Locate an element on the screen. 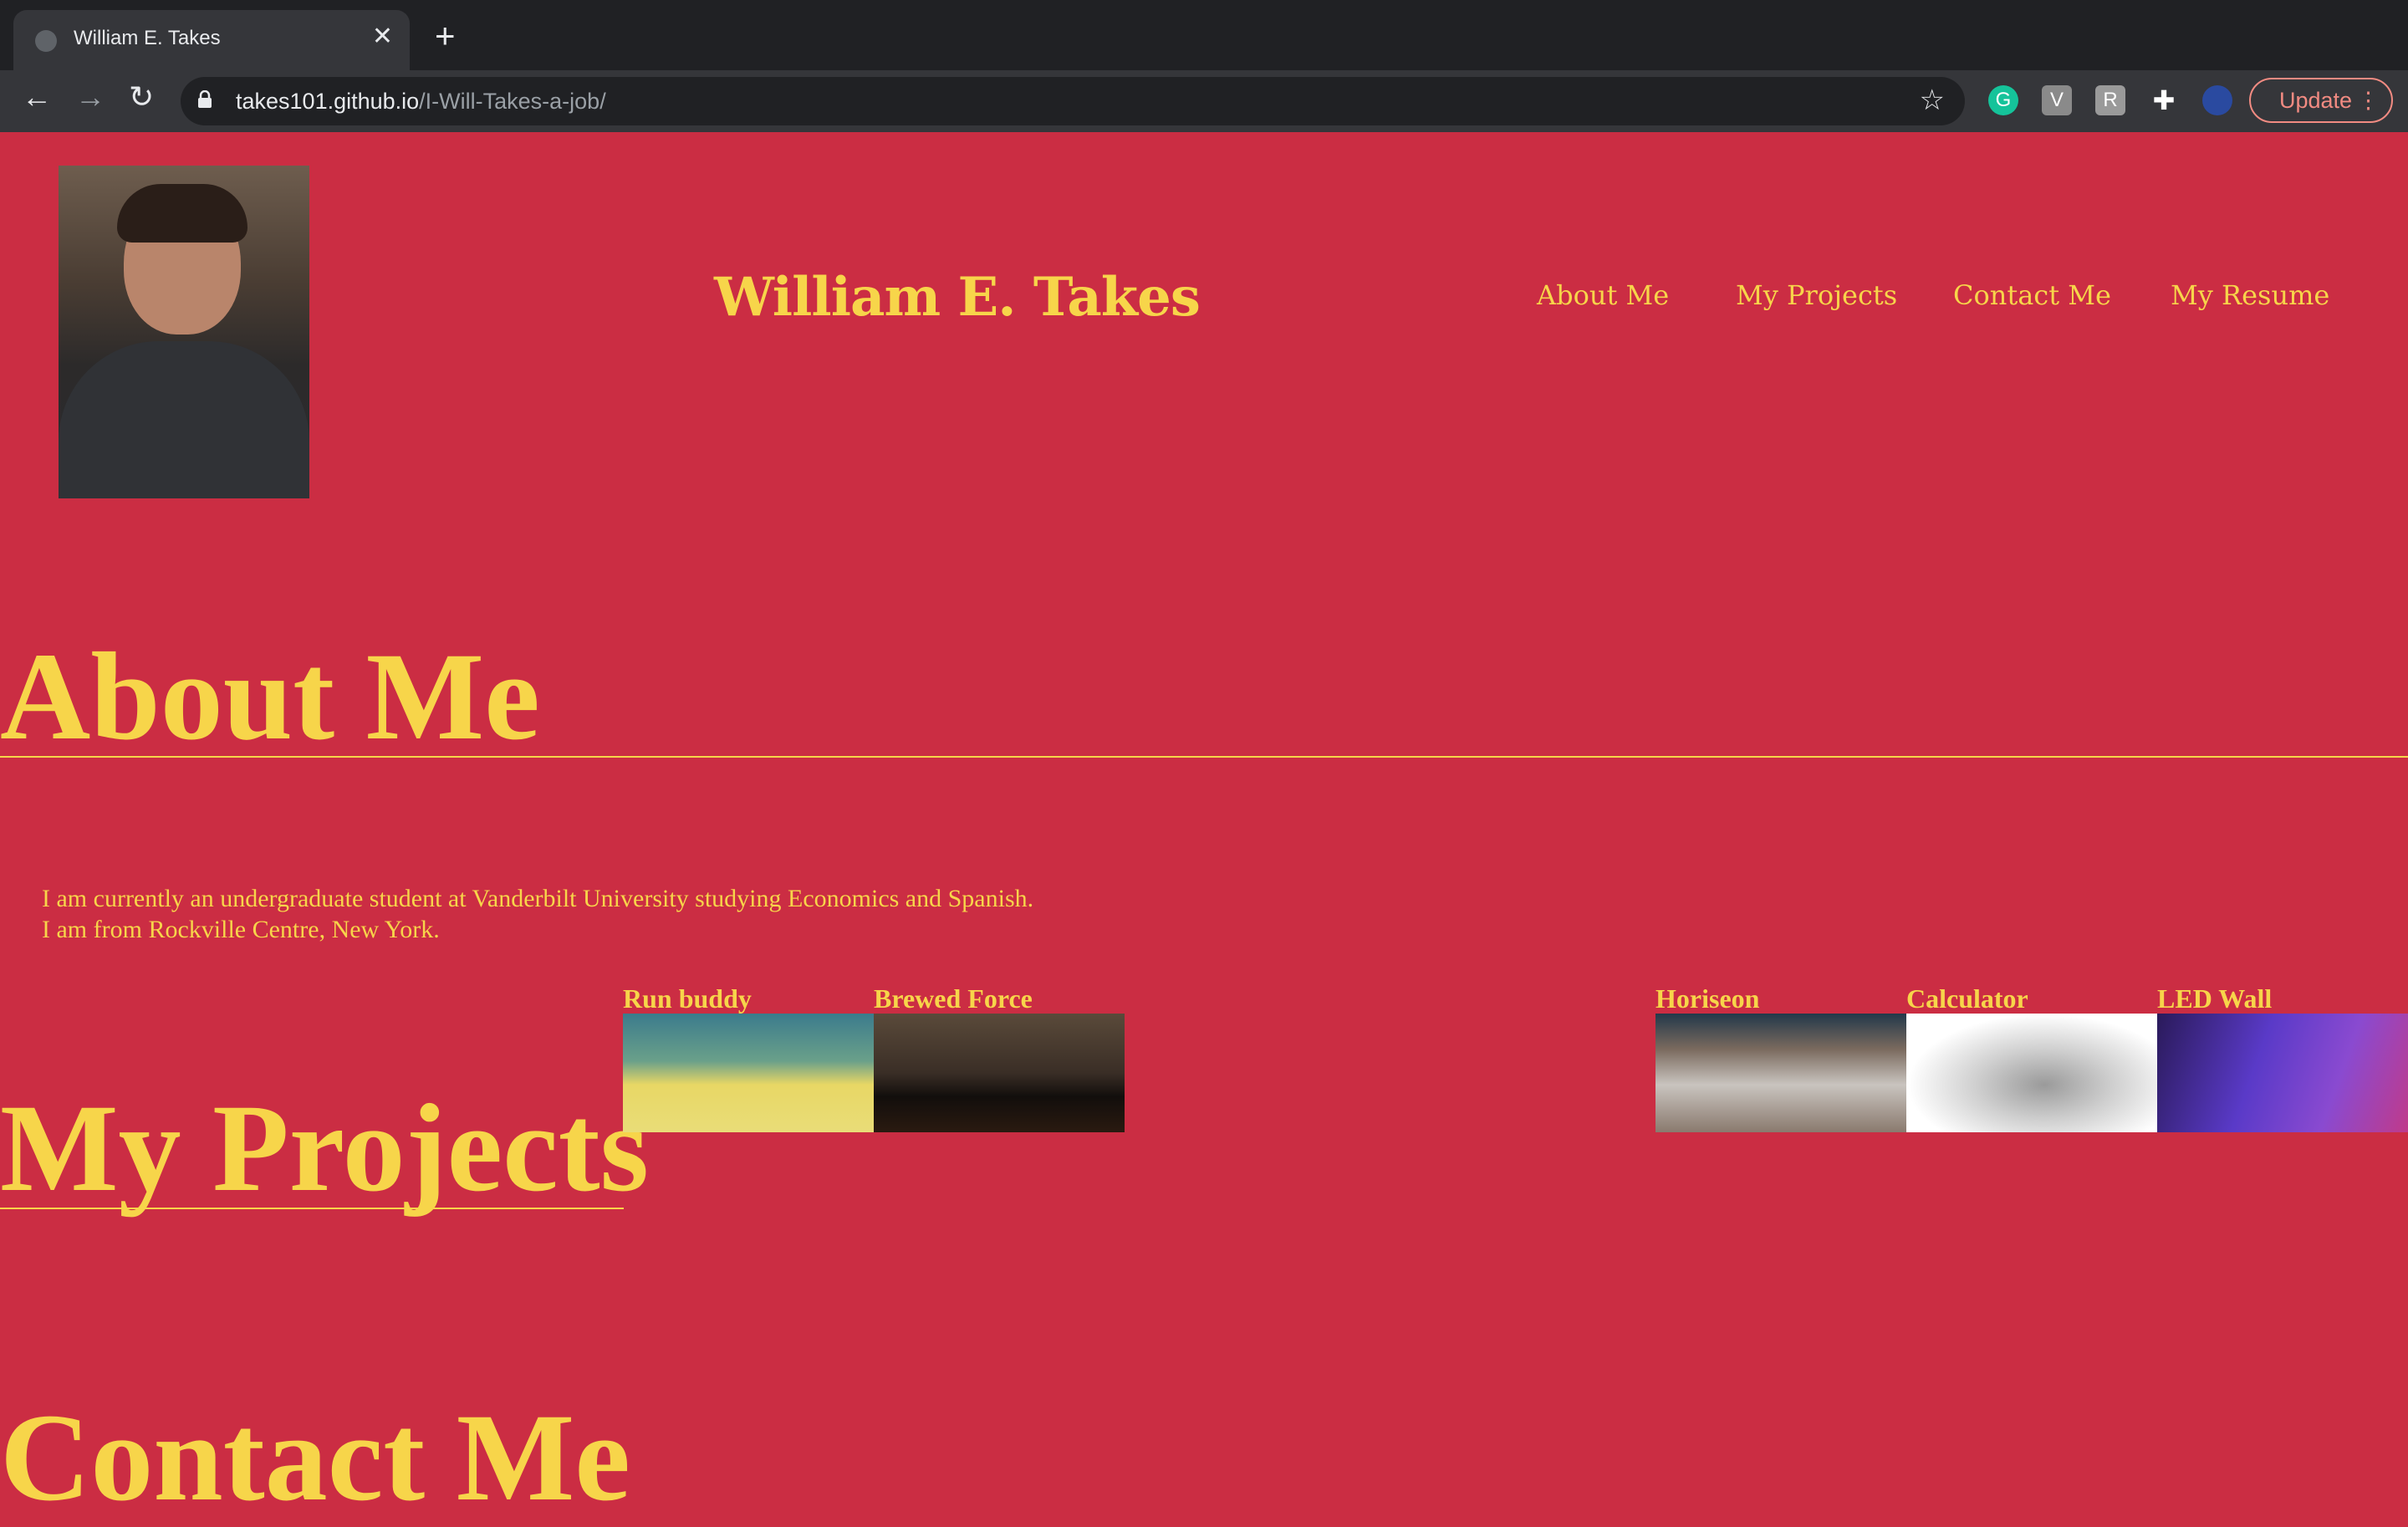  new-tab-icon: + is located at coordinates (446, 36).